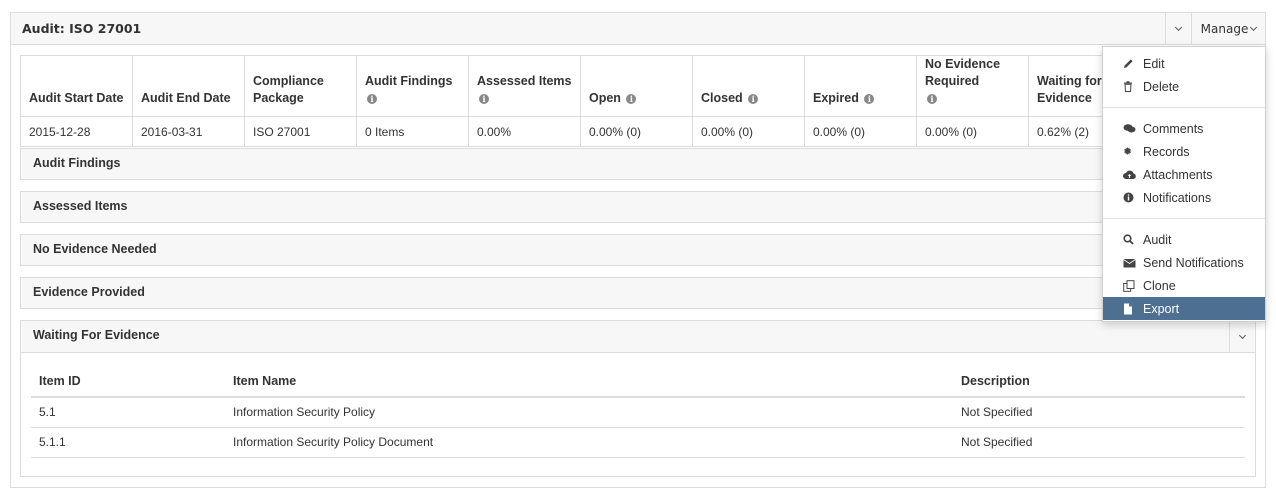  I want to click on col-no-evidence-required: No Evidence Required i, so click(972, 86).